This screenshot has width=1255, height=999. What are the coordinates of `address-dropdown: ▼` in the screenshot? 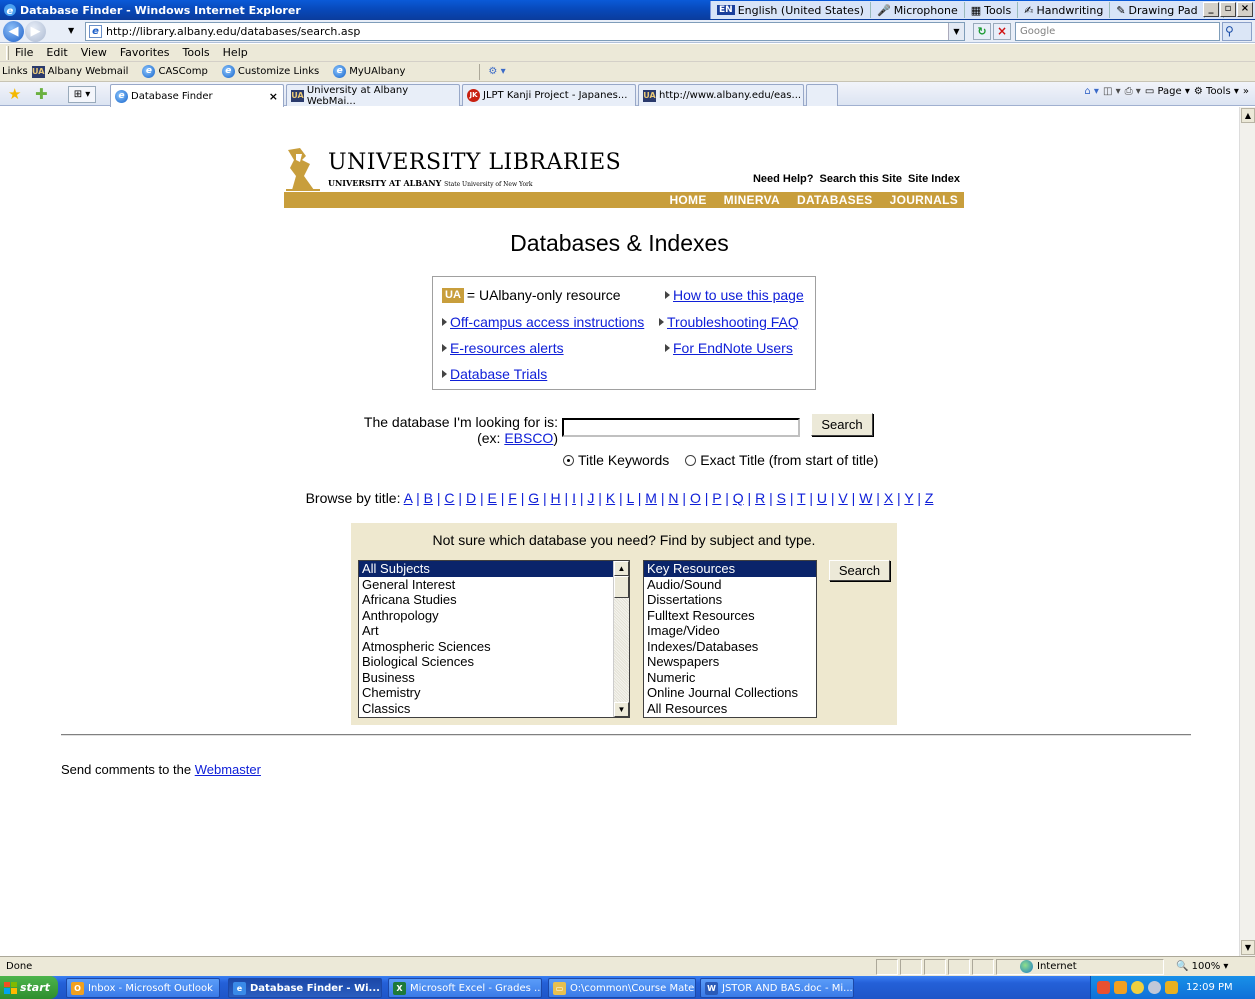 It's located at (956, 31).